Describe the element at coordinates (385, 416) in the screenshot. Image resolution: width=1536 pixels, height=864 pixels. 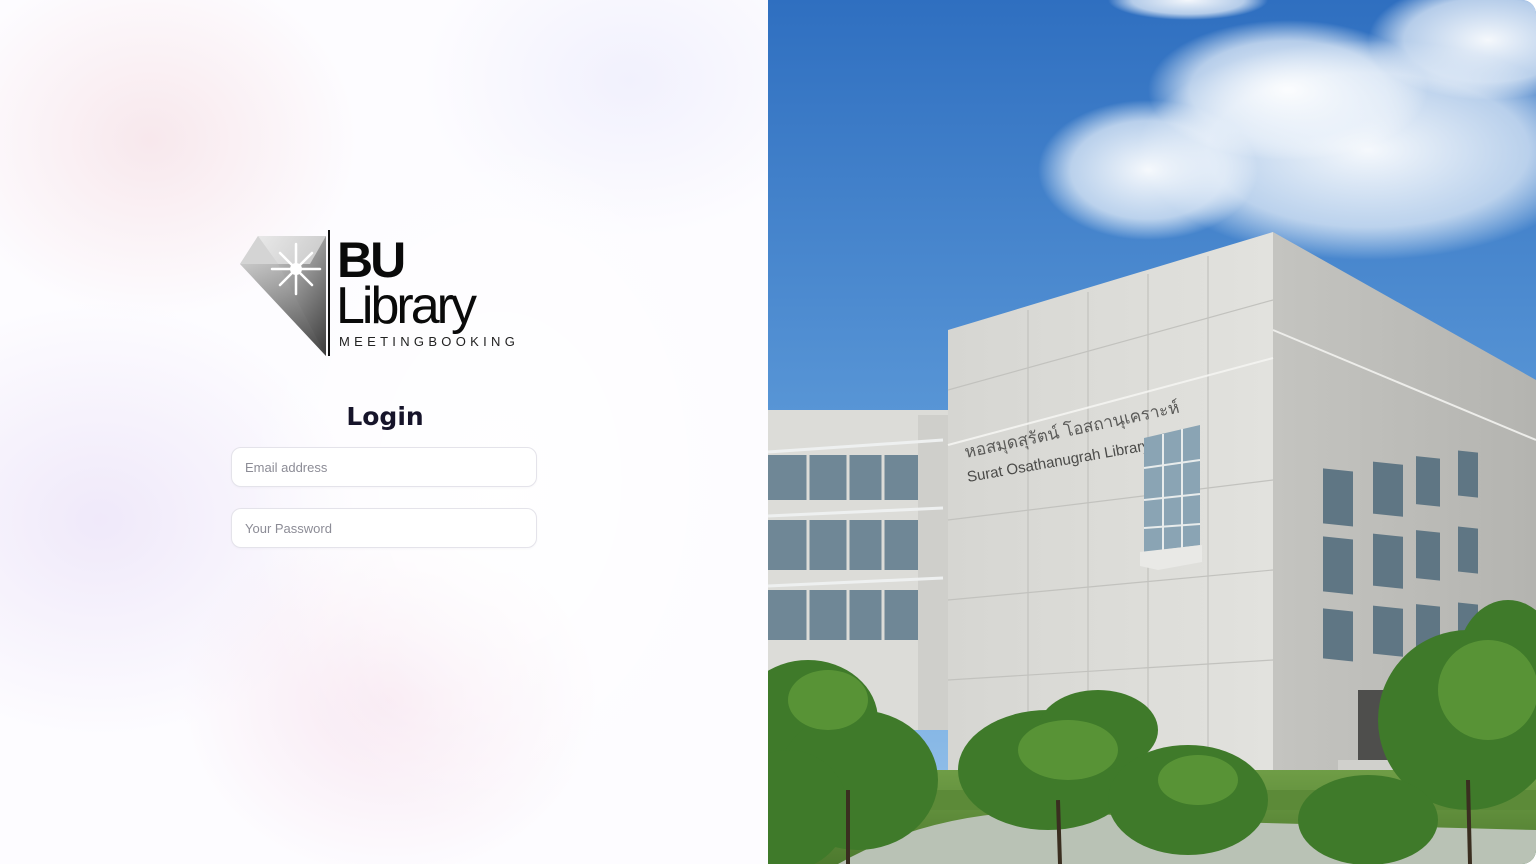
I see `login-heading: Login` at that location.